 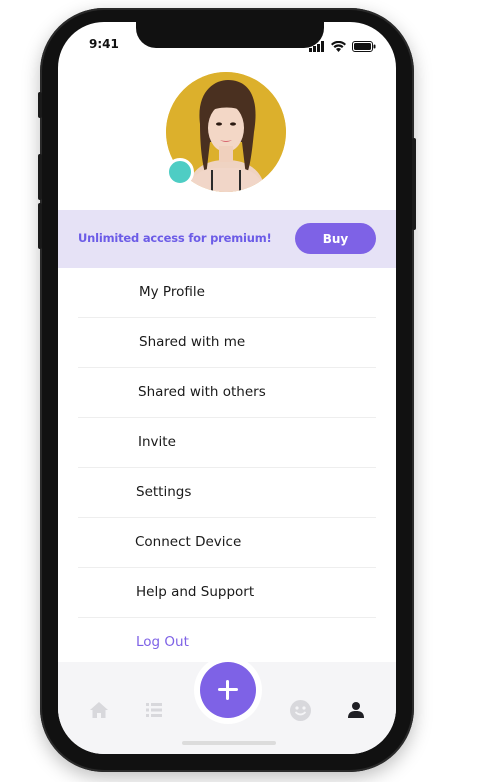 I want to click on menu-item-log-out: Log Out, so click(x=227, y=642).